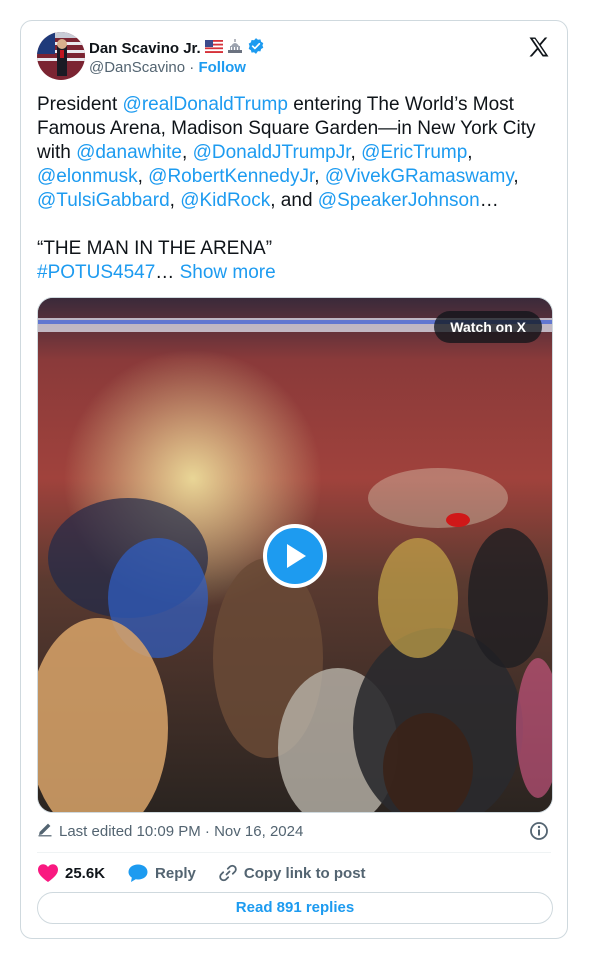 The image size is (590, 961). I want to click on hashtag-link: #POTUS4547, so click(96, 272).